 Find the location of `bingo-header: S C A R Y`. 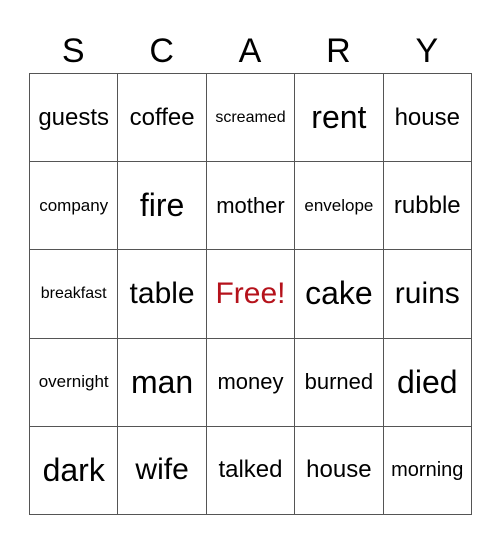

bingo-header: S C A R Y is located at coordinates (250, 51).